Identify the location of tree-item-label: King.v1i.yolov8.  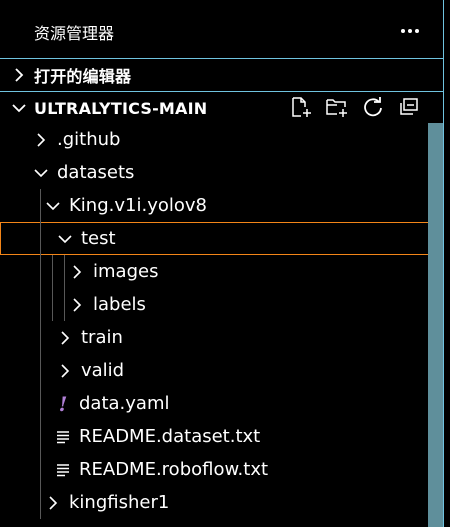
(138, 205).